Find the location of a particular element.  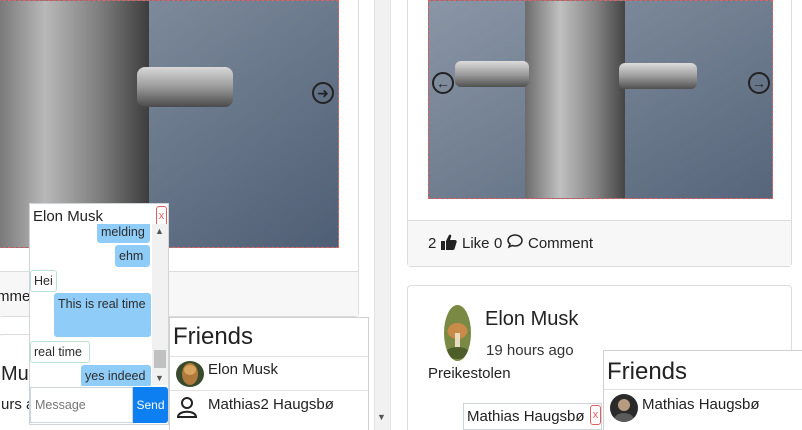

chat-tab-name: Mathias Haugsbø is located at coordinates (526, 416).